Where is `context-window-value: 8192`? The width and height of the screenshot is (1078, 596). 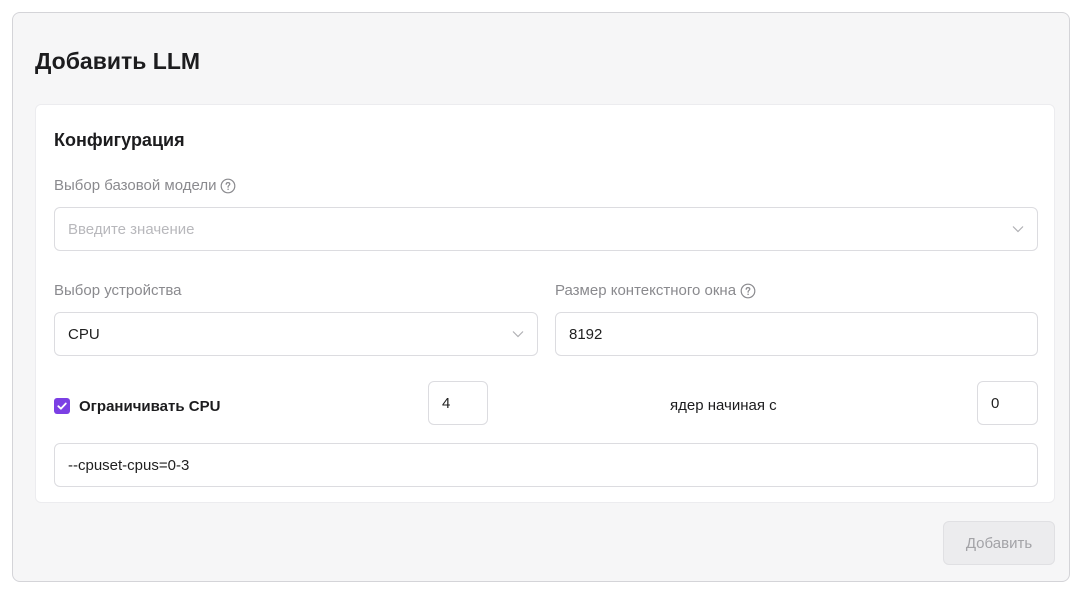
context-window-value: 8192 is located at coordinates (586, 334).